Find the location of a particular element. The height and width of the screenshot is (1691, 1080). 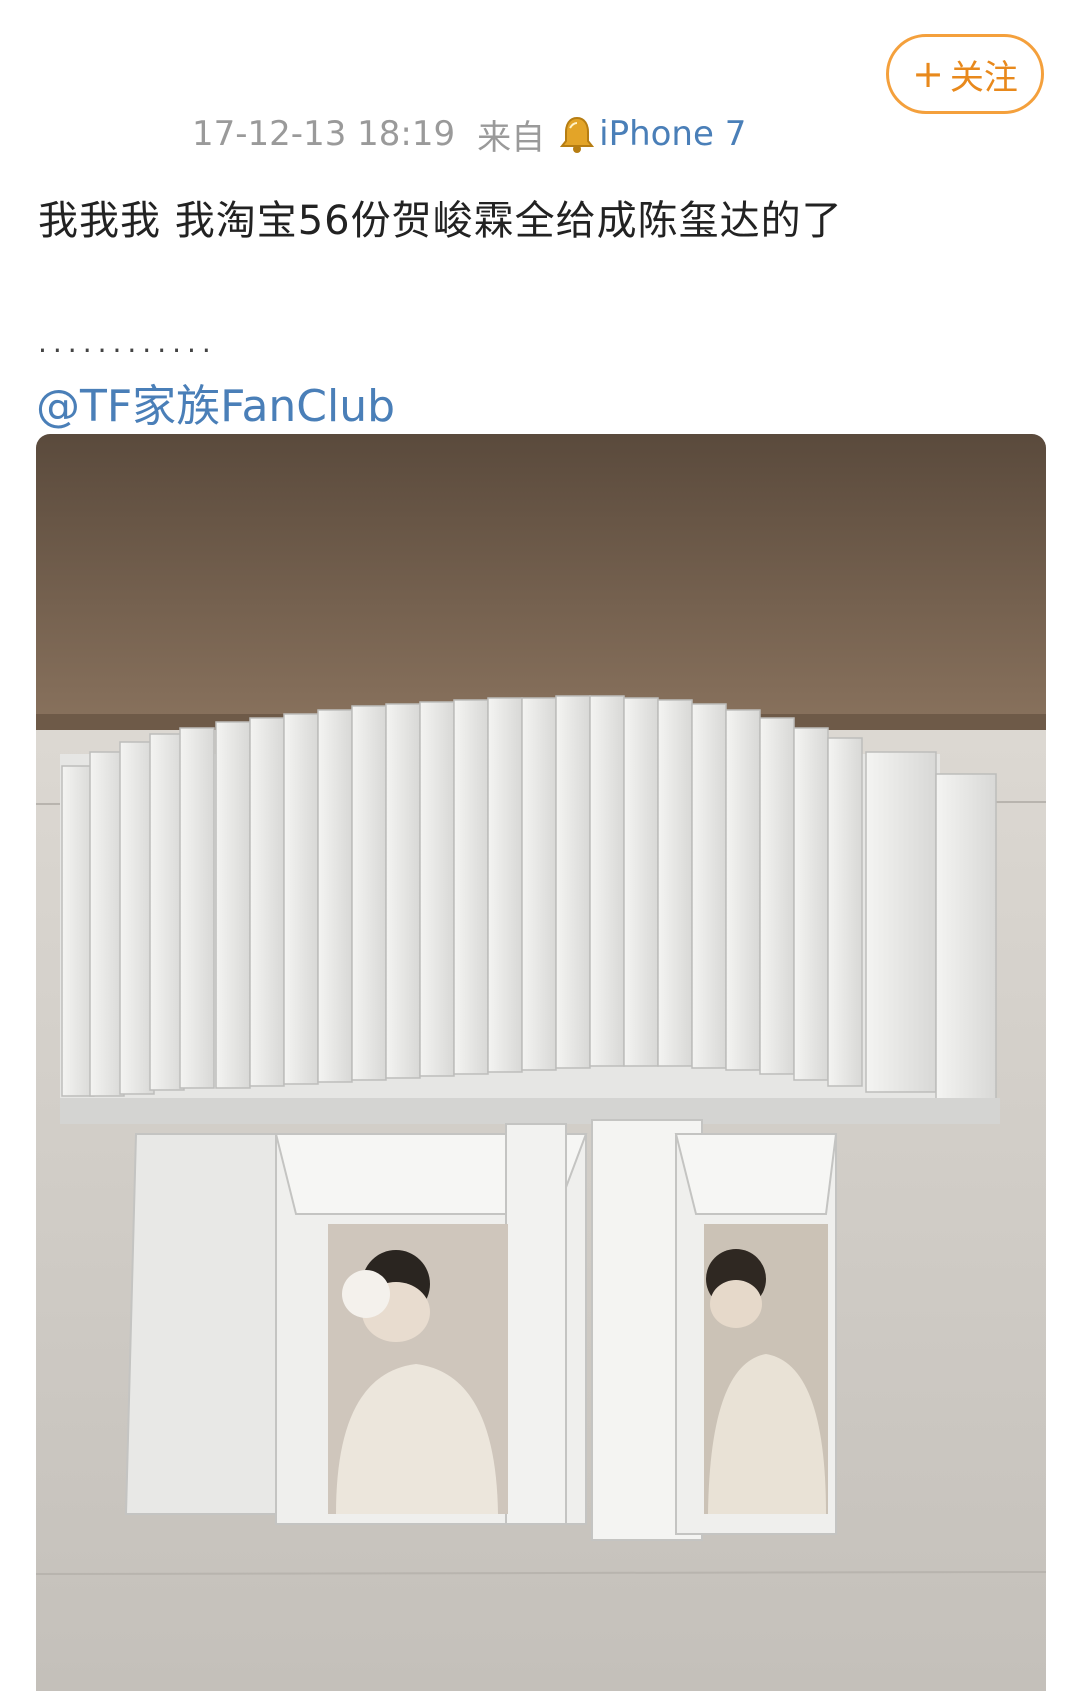

follow-button: + 关注 is located at coordinates (965, 74).